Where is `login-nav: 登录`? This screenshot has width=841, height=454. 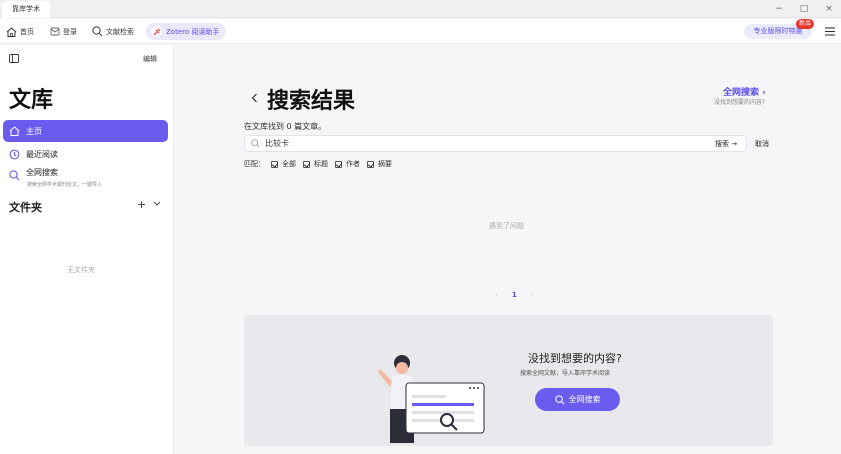
login-nav: 登录 is located at coordinates (63, 31).